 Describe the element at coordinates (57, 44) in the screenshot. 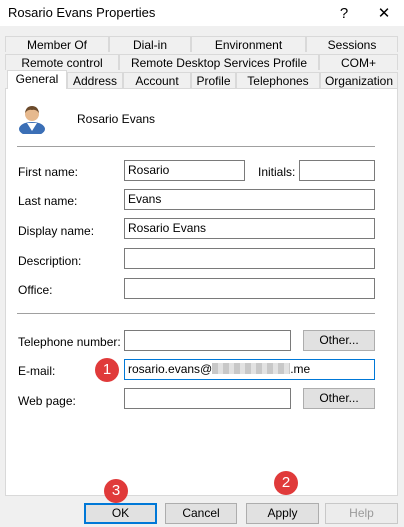

I see `tab-member-of: Member Of` at that location.